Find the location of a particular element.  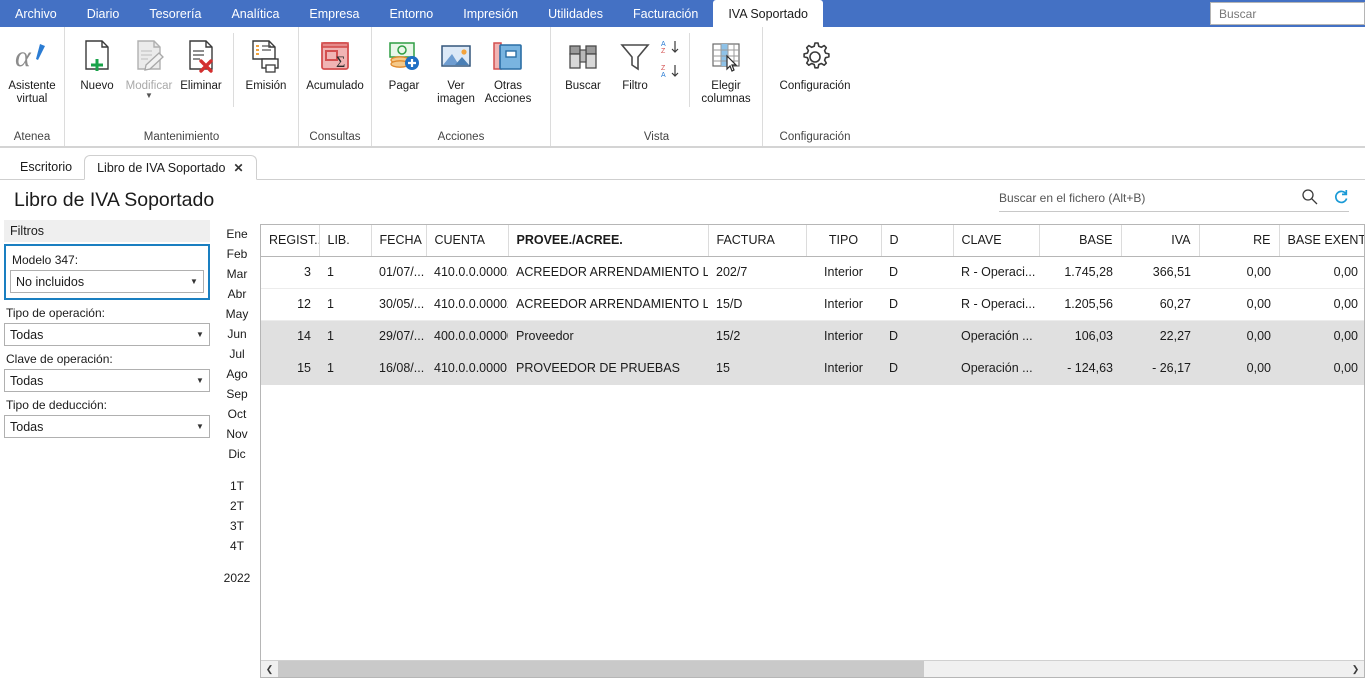

filter-modelo-347-select: No incluidos ▼ is located at coordinates (107, 281).